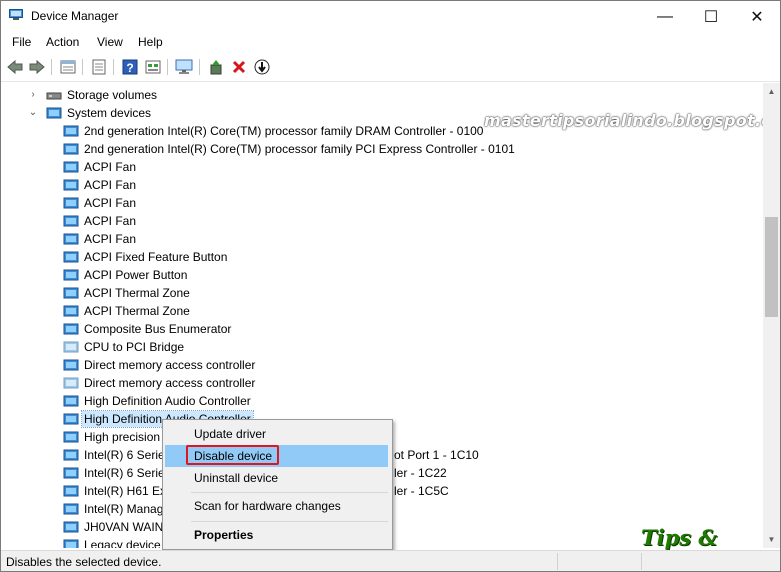 The width and height of the screenshot is (781, 572). I want to click on storage-icon, so click(54, 96).